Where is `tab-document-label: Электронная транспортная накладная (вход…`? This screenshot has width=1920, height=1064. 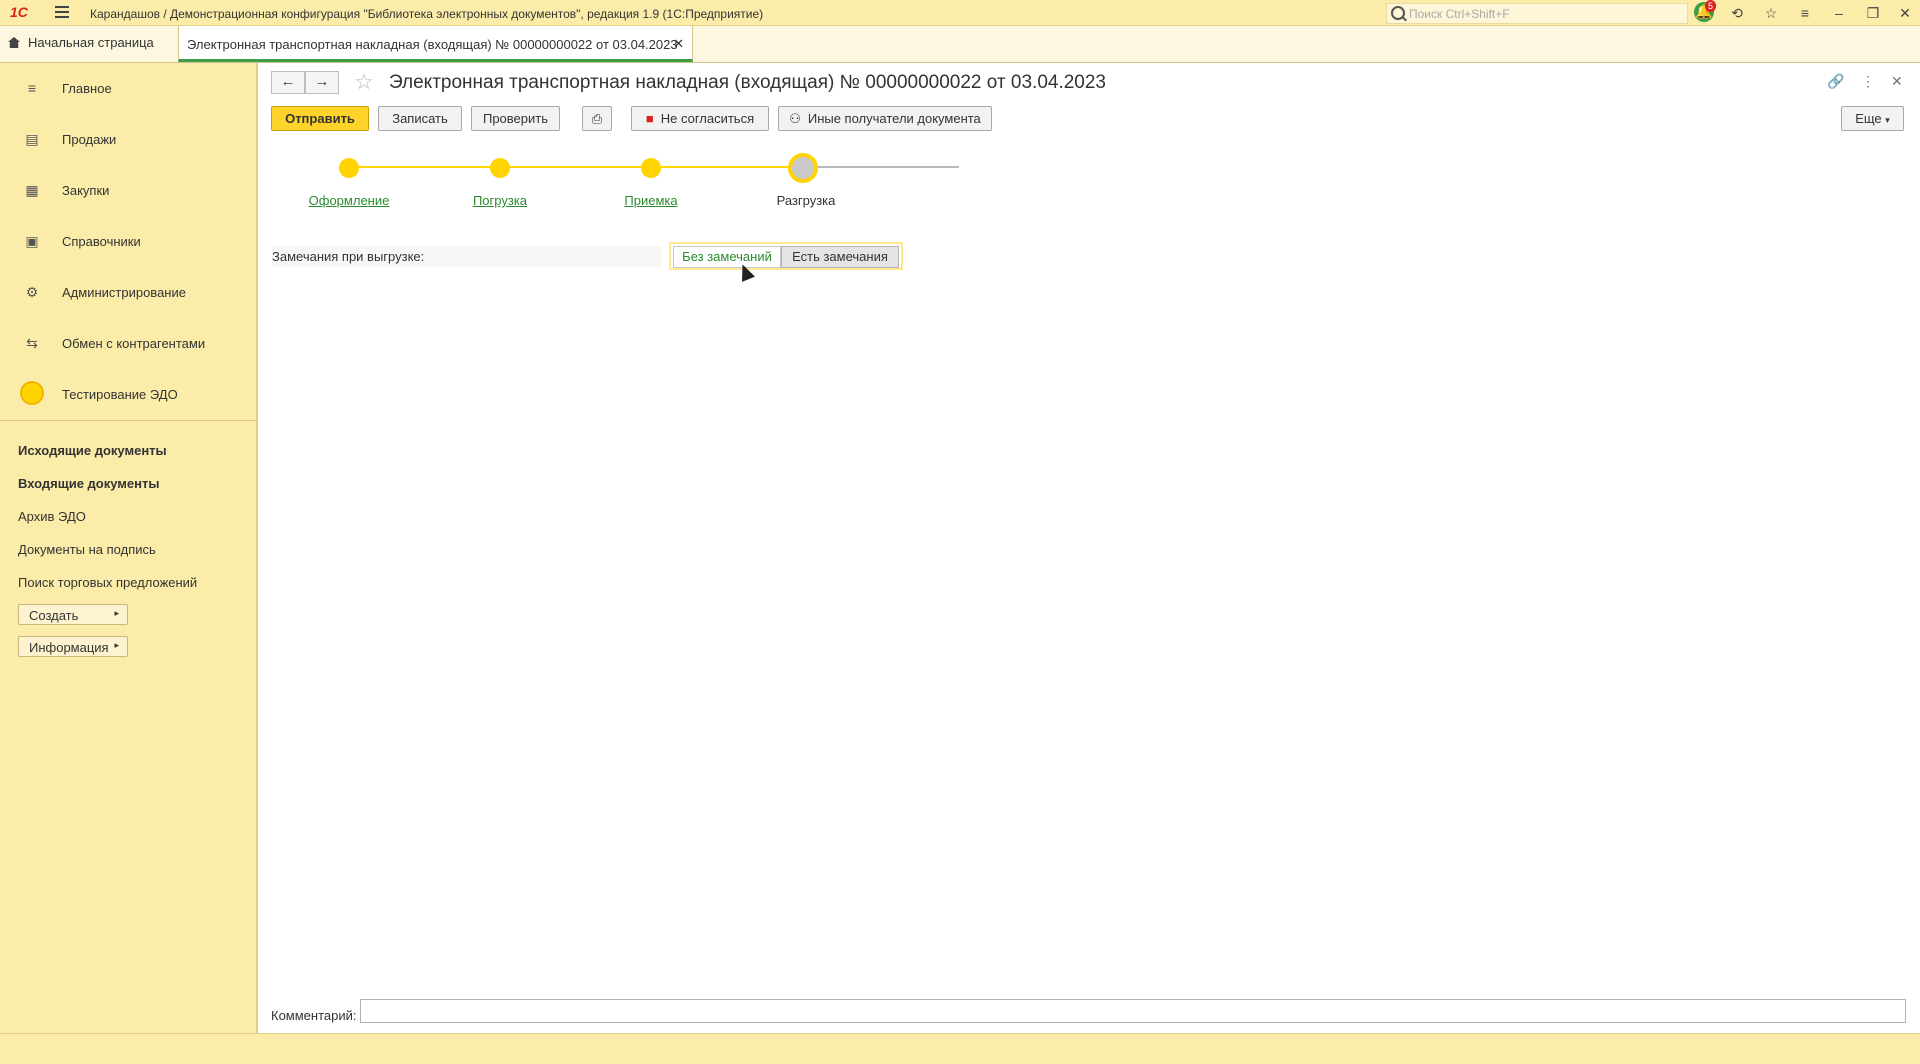
tab-document-label: Электронная транспортная накладная (вход… is located at coordinates (432, 44).